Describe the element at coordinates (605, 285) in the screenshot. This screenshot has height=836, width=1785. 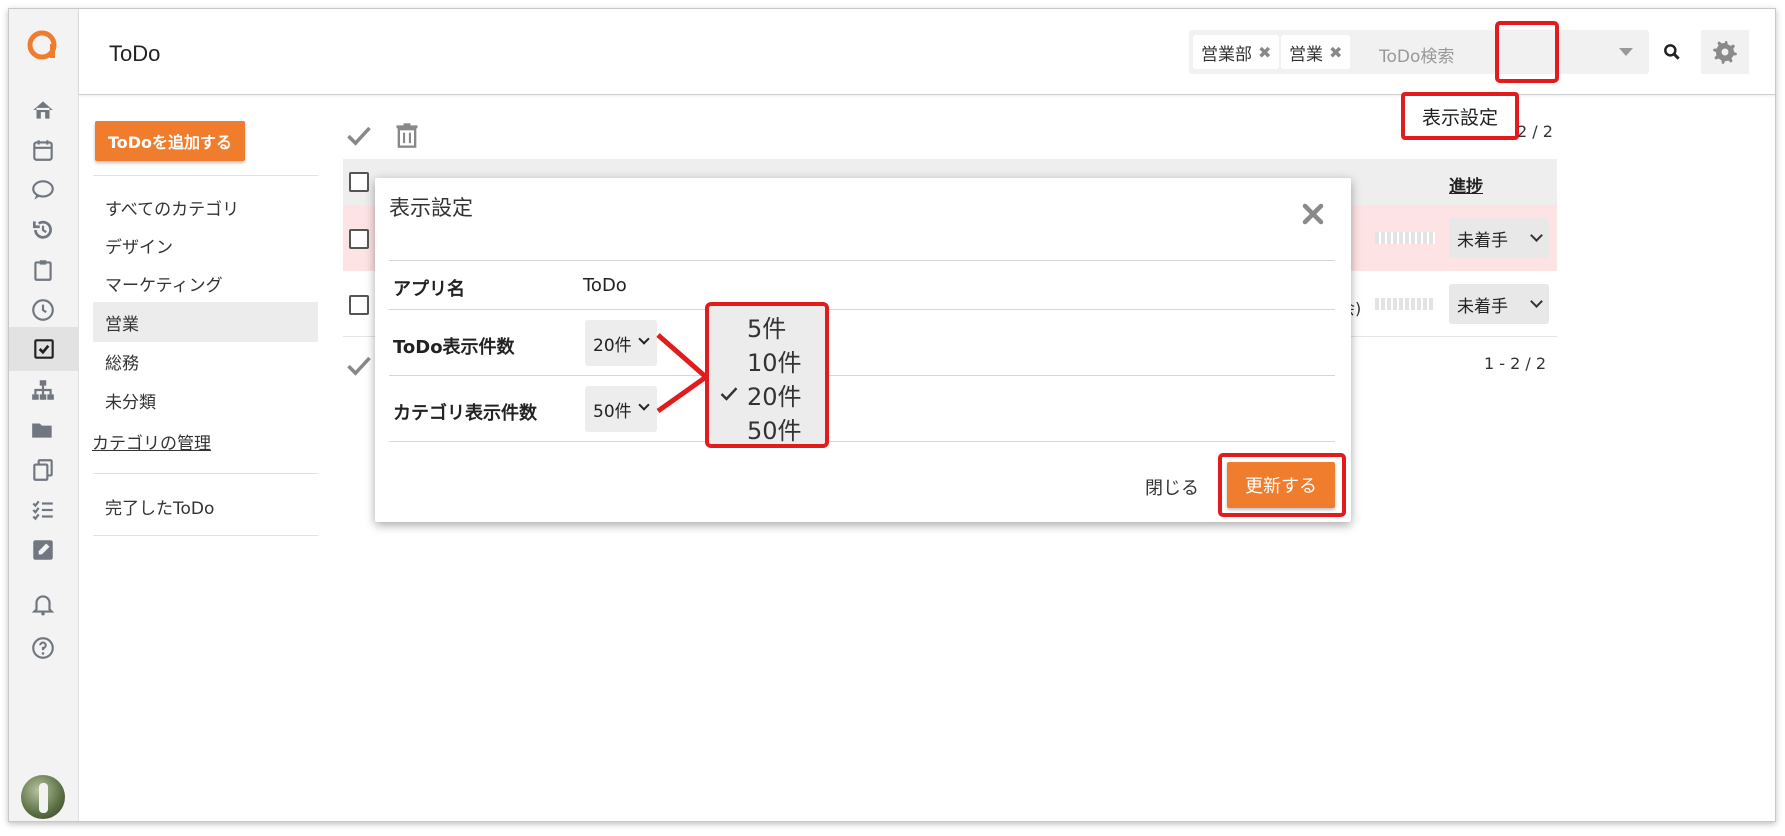
I see `app-name-value: ToDo` at that location.